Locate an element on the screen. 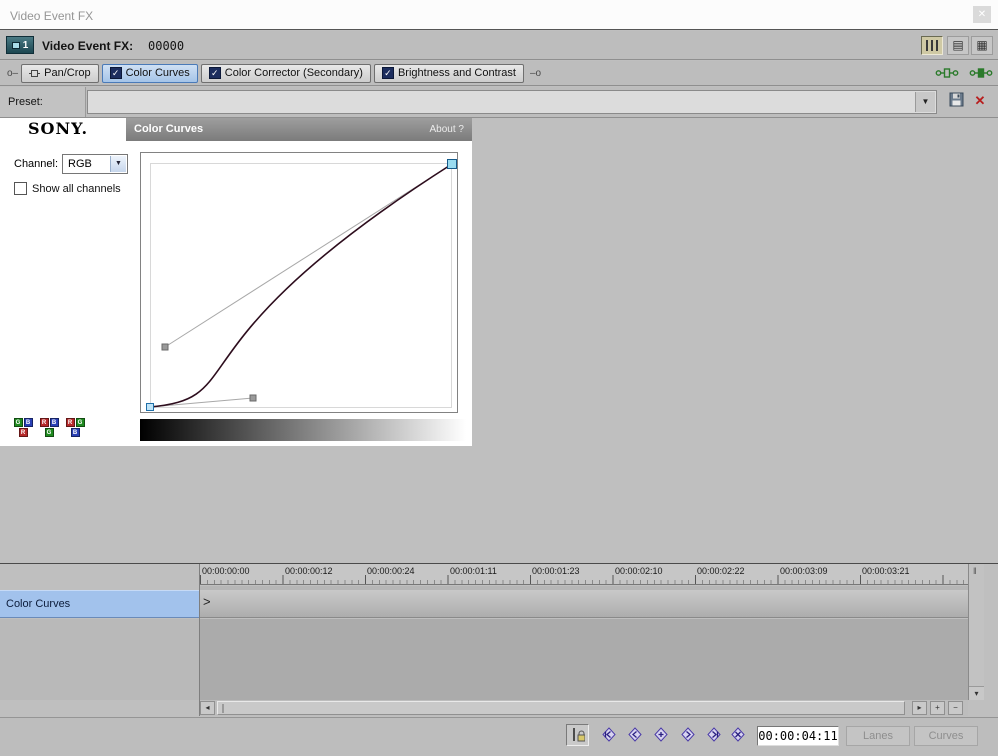  timeline-vertical-scrollbar: ‖ ▾ is located at coordinates (976, 632).